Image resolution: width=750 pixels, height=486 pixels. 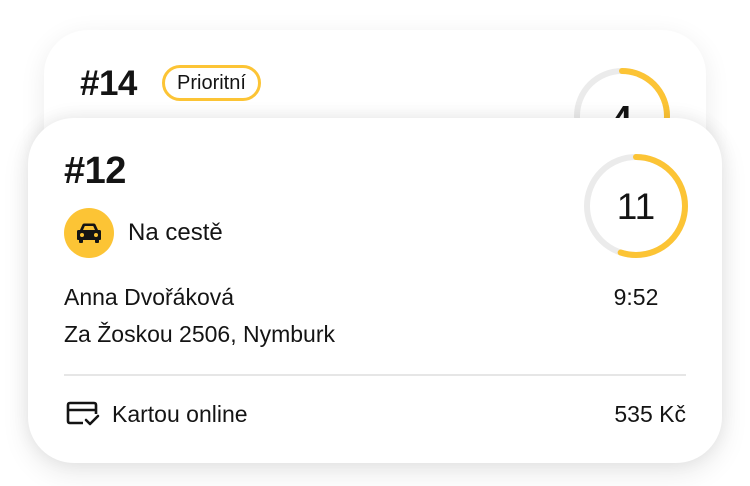 I want to click on customer-name: Anna Dvořáková, so click(x=149, y=297).